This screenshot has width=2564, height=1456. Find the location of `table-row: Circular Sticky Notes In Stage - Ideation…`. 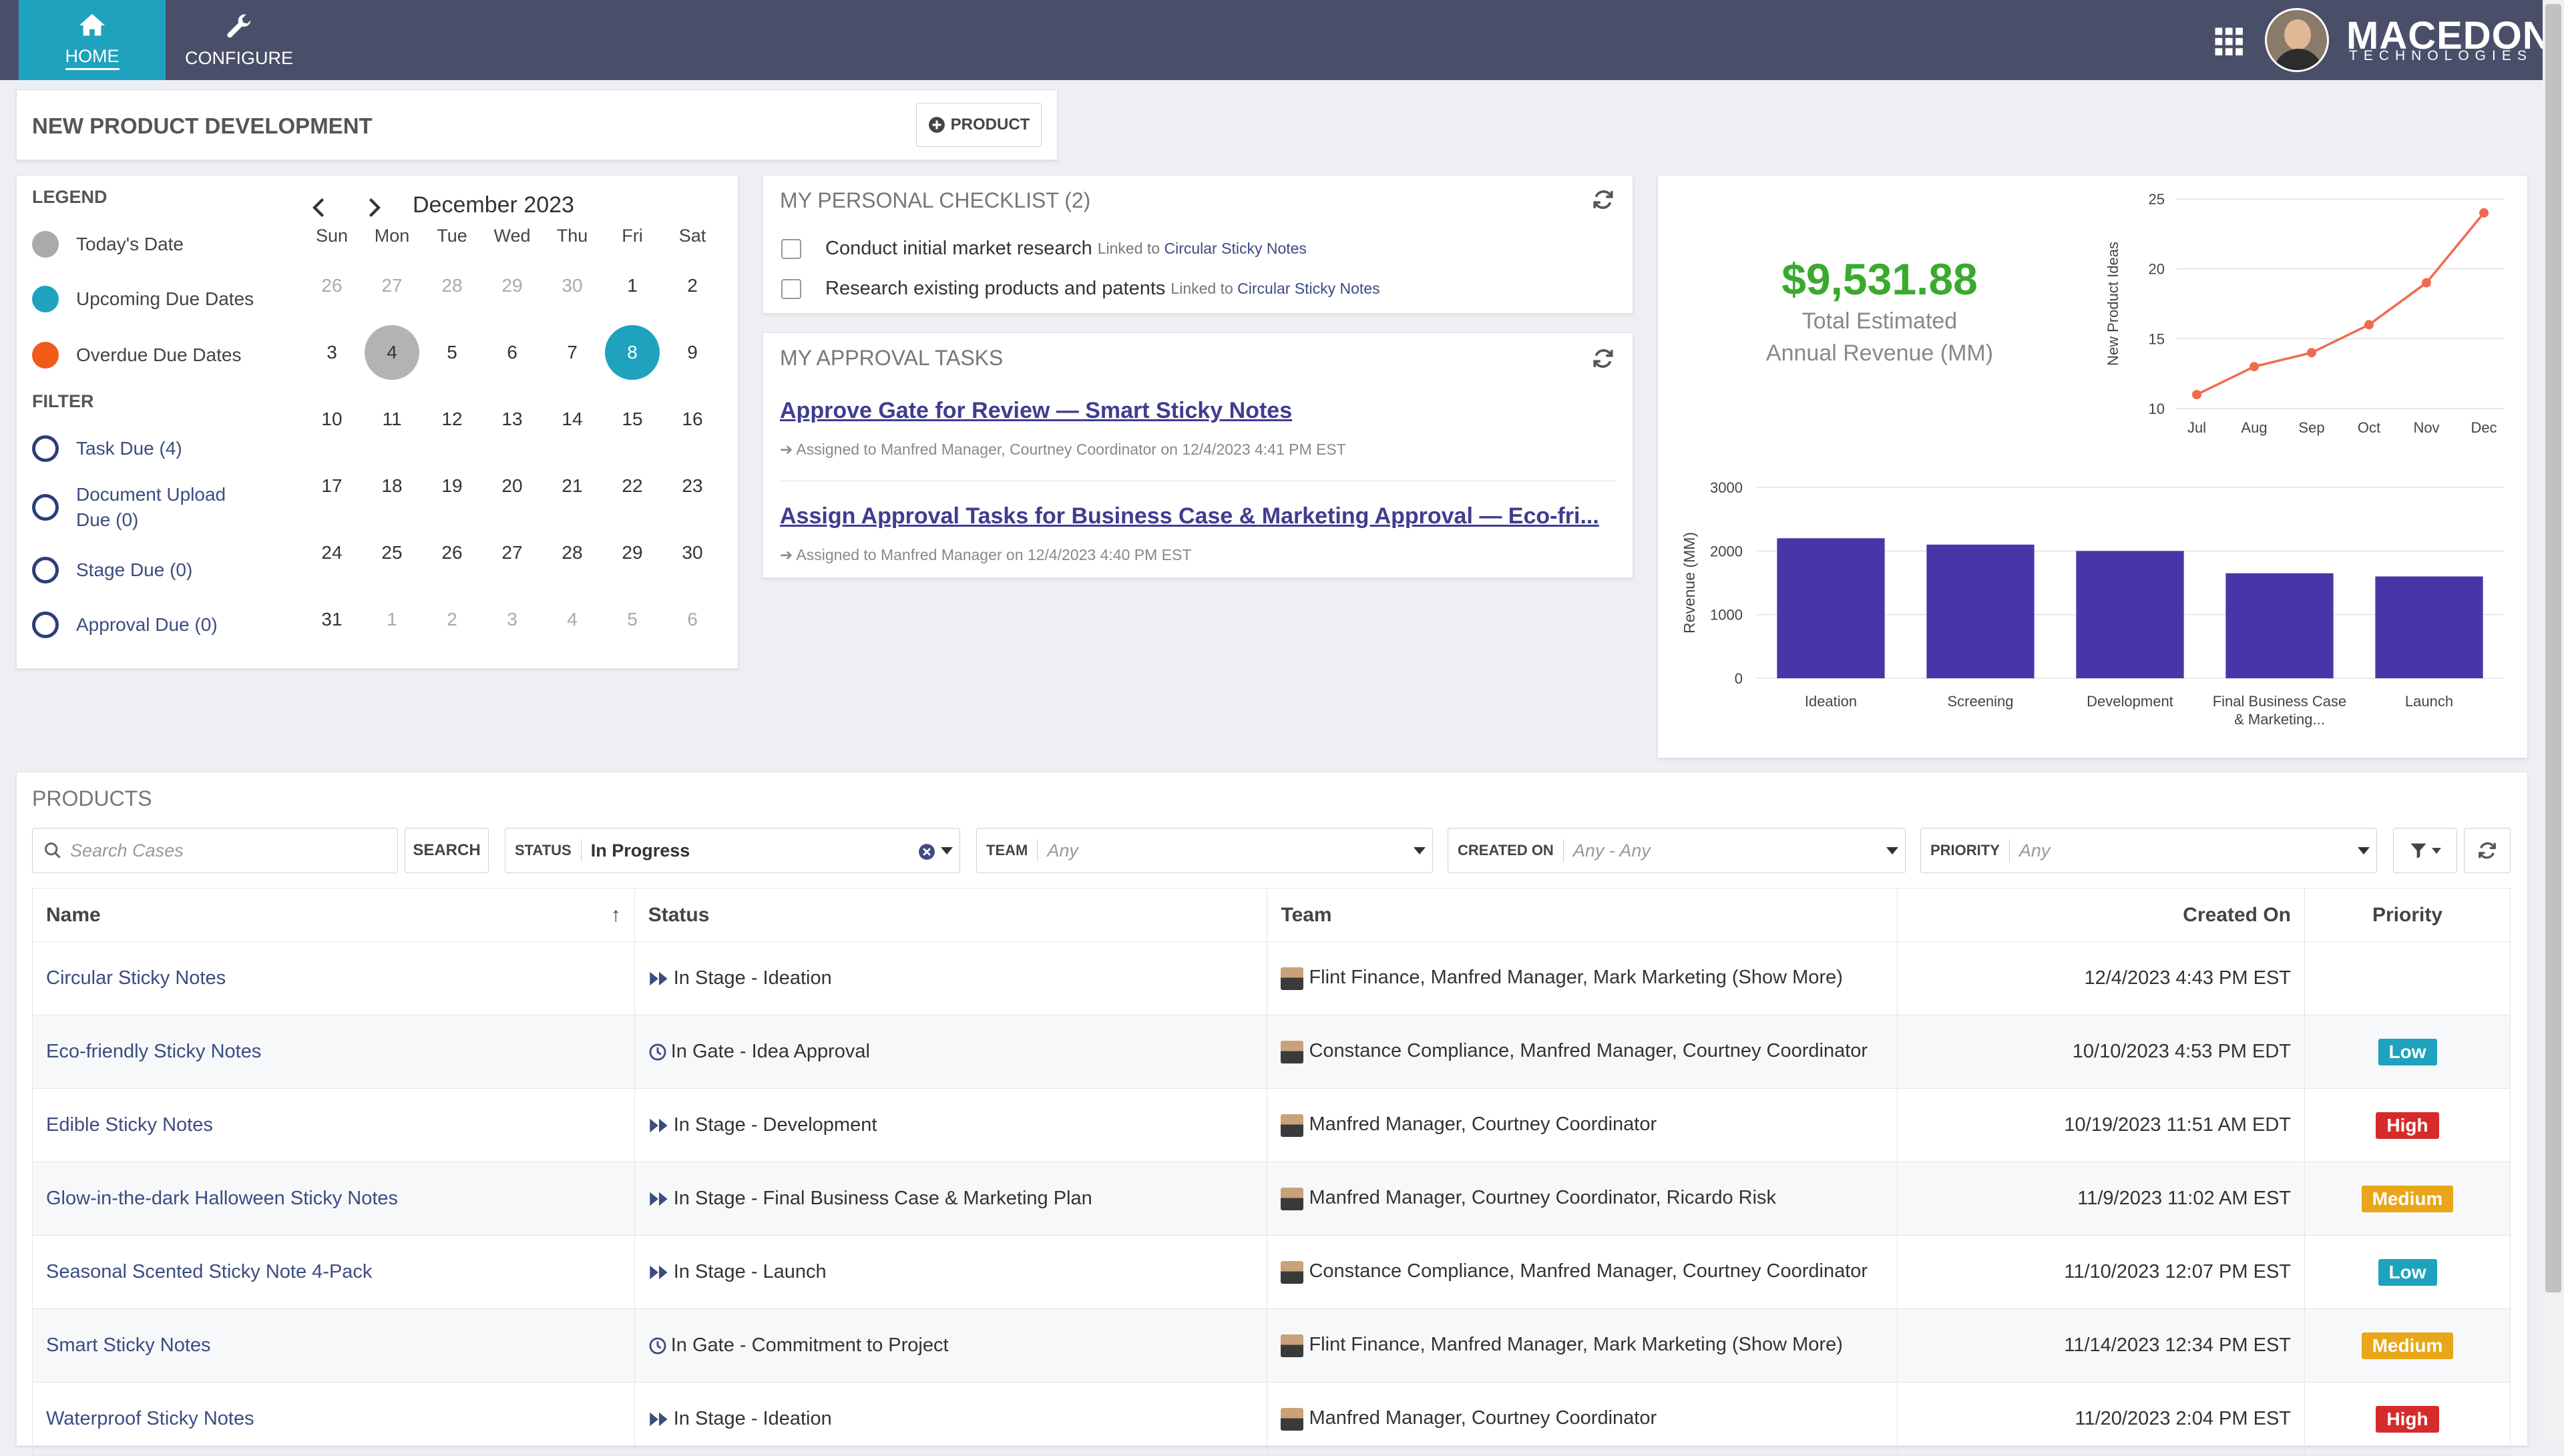

table-row: Circular Sticky Notes In Stage - Ideation… is located at coordinates (1271, 978).